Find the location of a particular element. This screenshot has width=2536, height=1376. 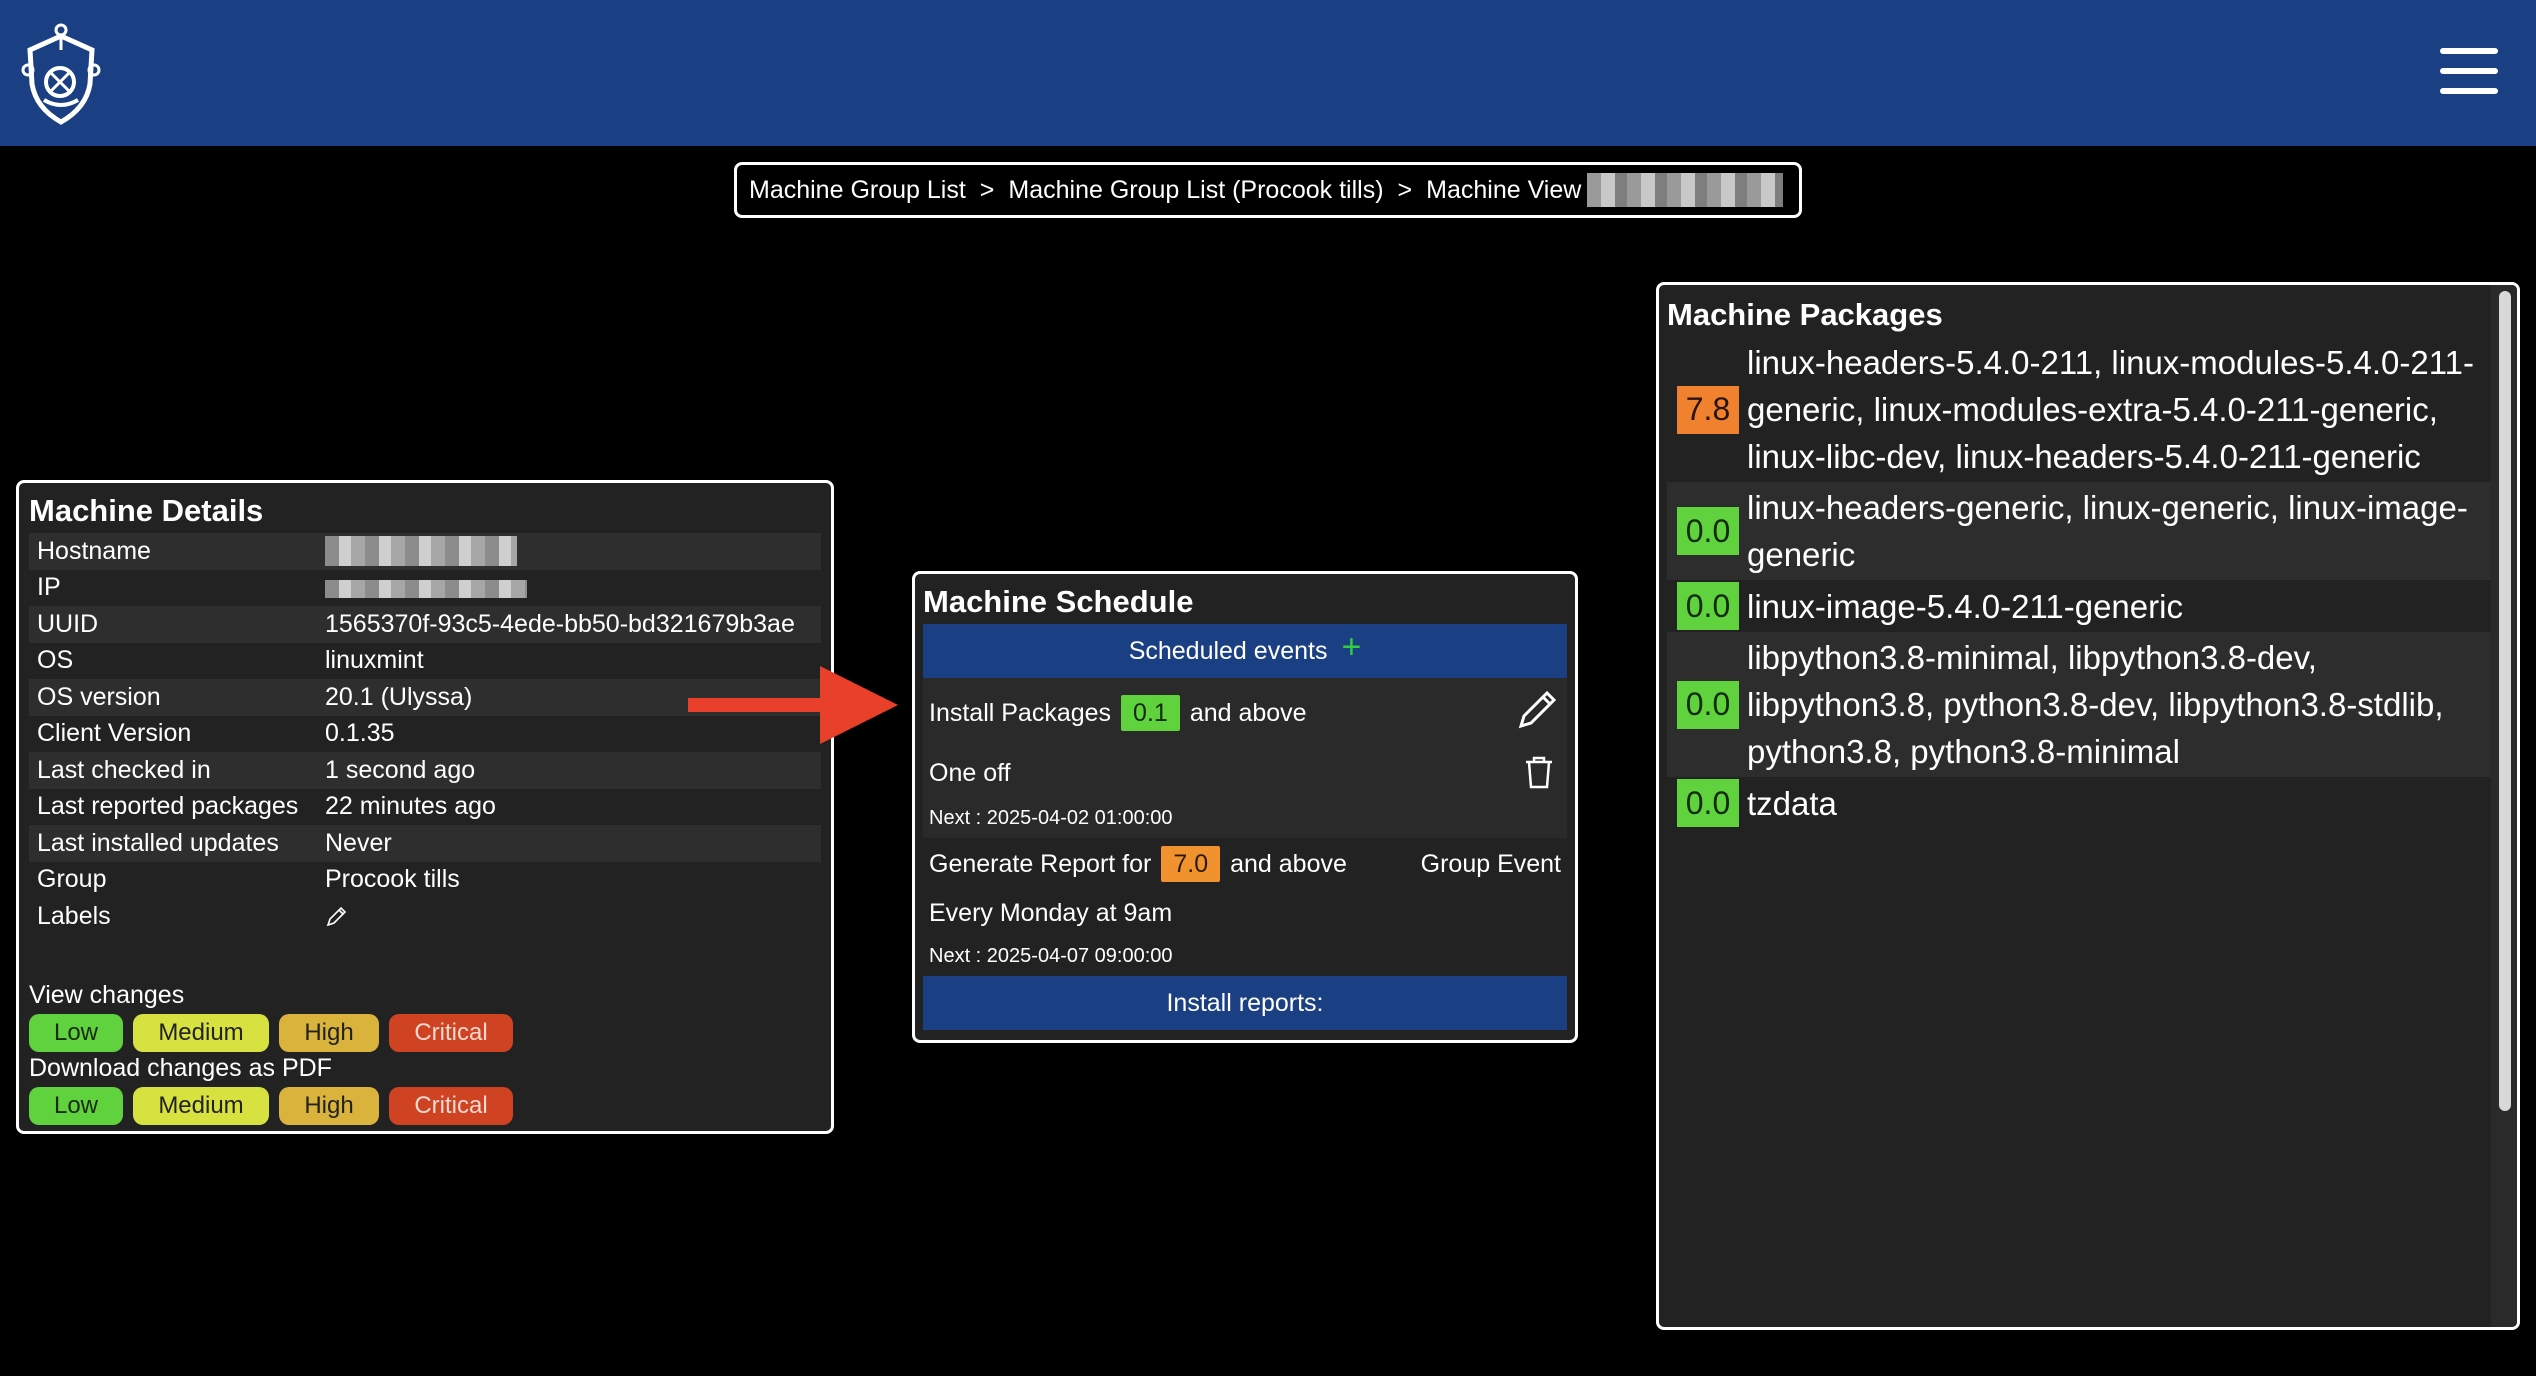

detail-key: Last installed updates is located at coordinates (158, 842).